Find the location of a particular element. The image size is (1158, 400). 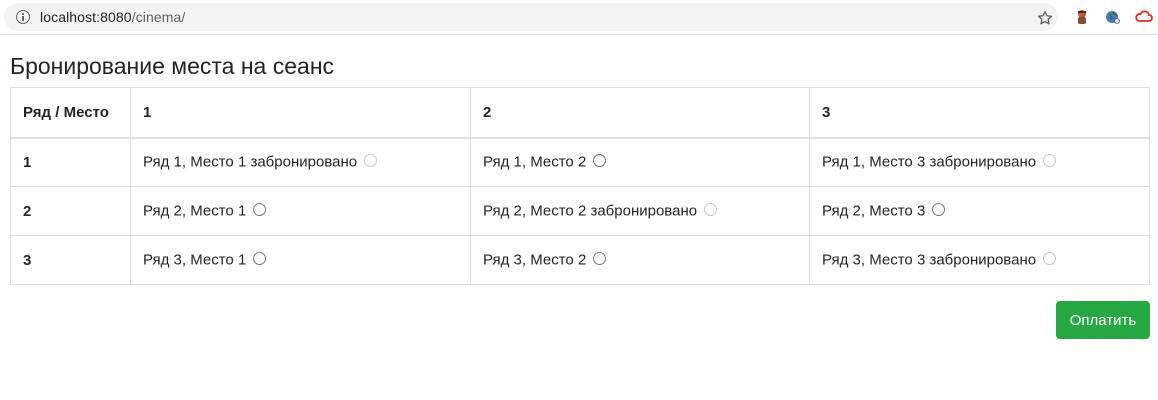

column-header-seat-1: 1 is located at coordinates (300, 113).